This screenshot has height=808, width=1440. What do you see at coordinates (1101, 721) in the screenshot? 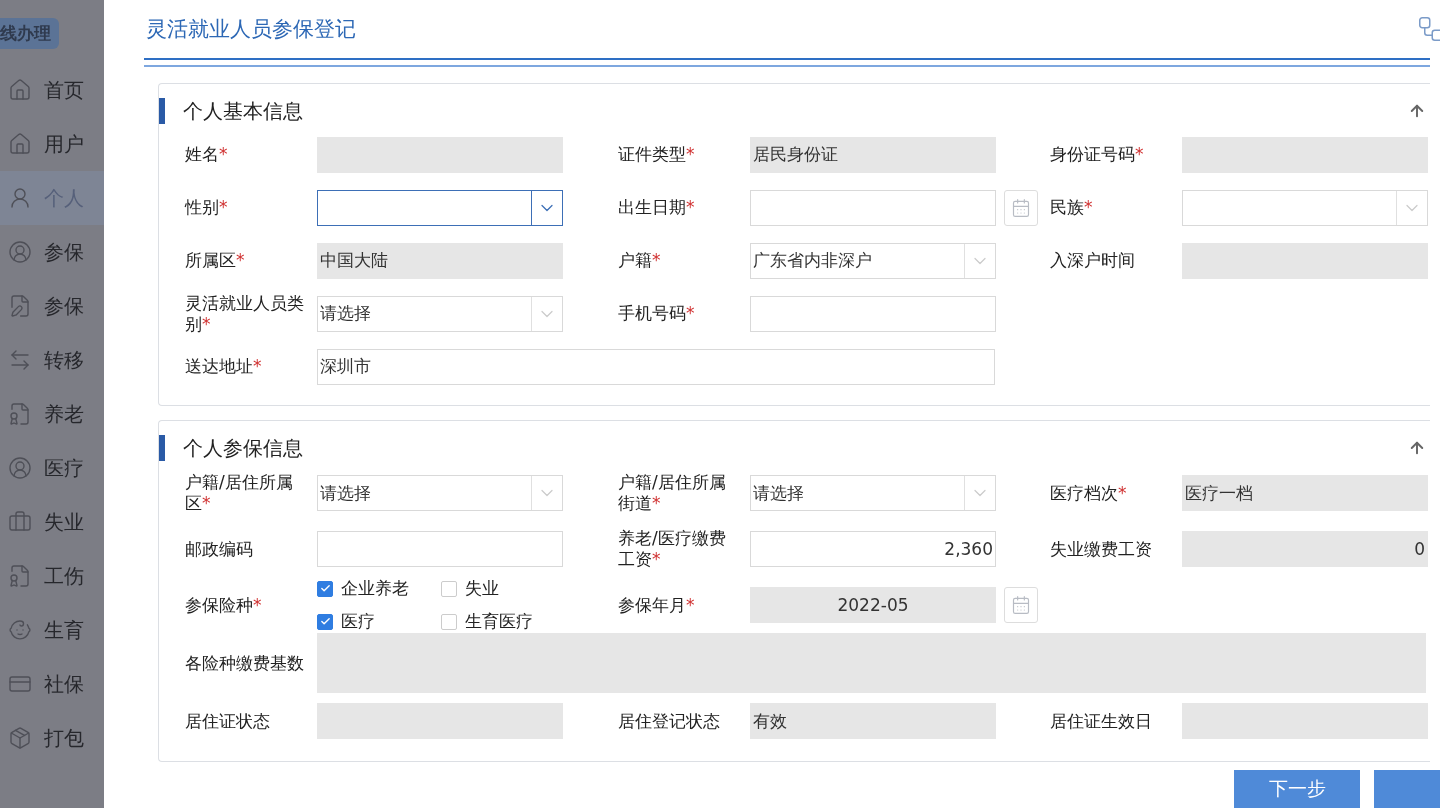
I see `field-label: 居住证生效日` at bounding box center [1101, 721].